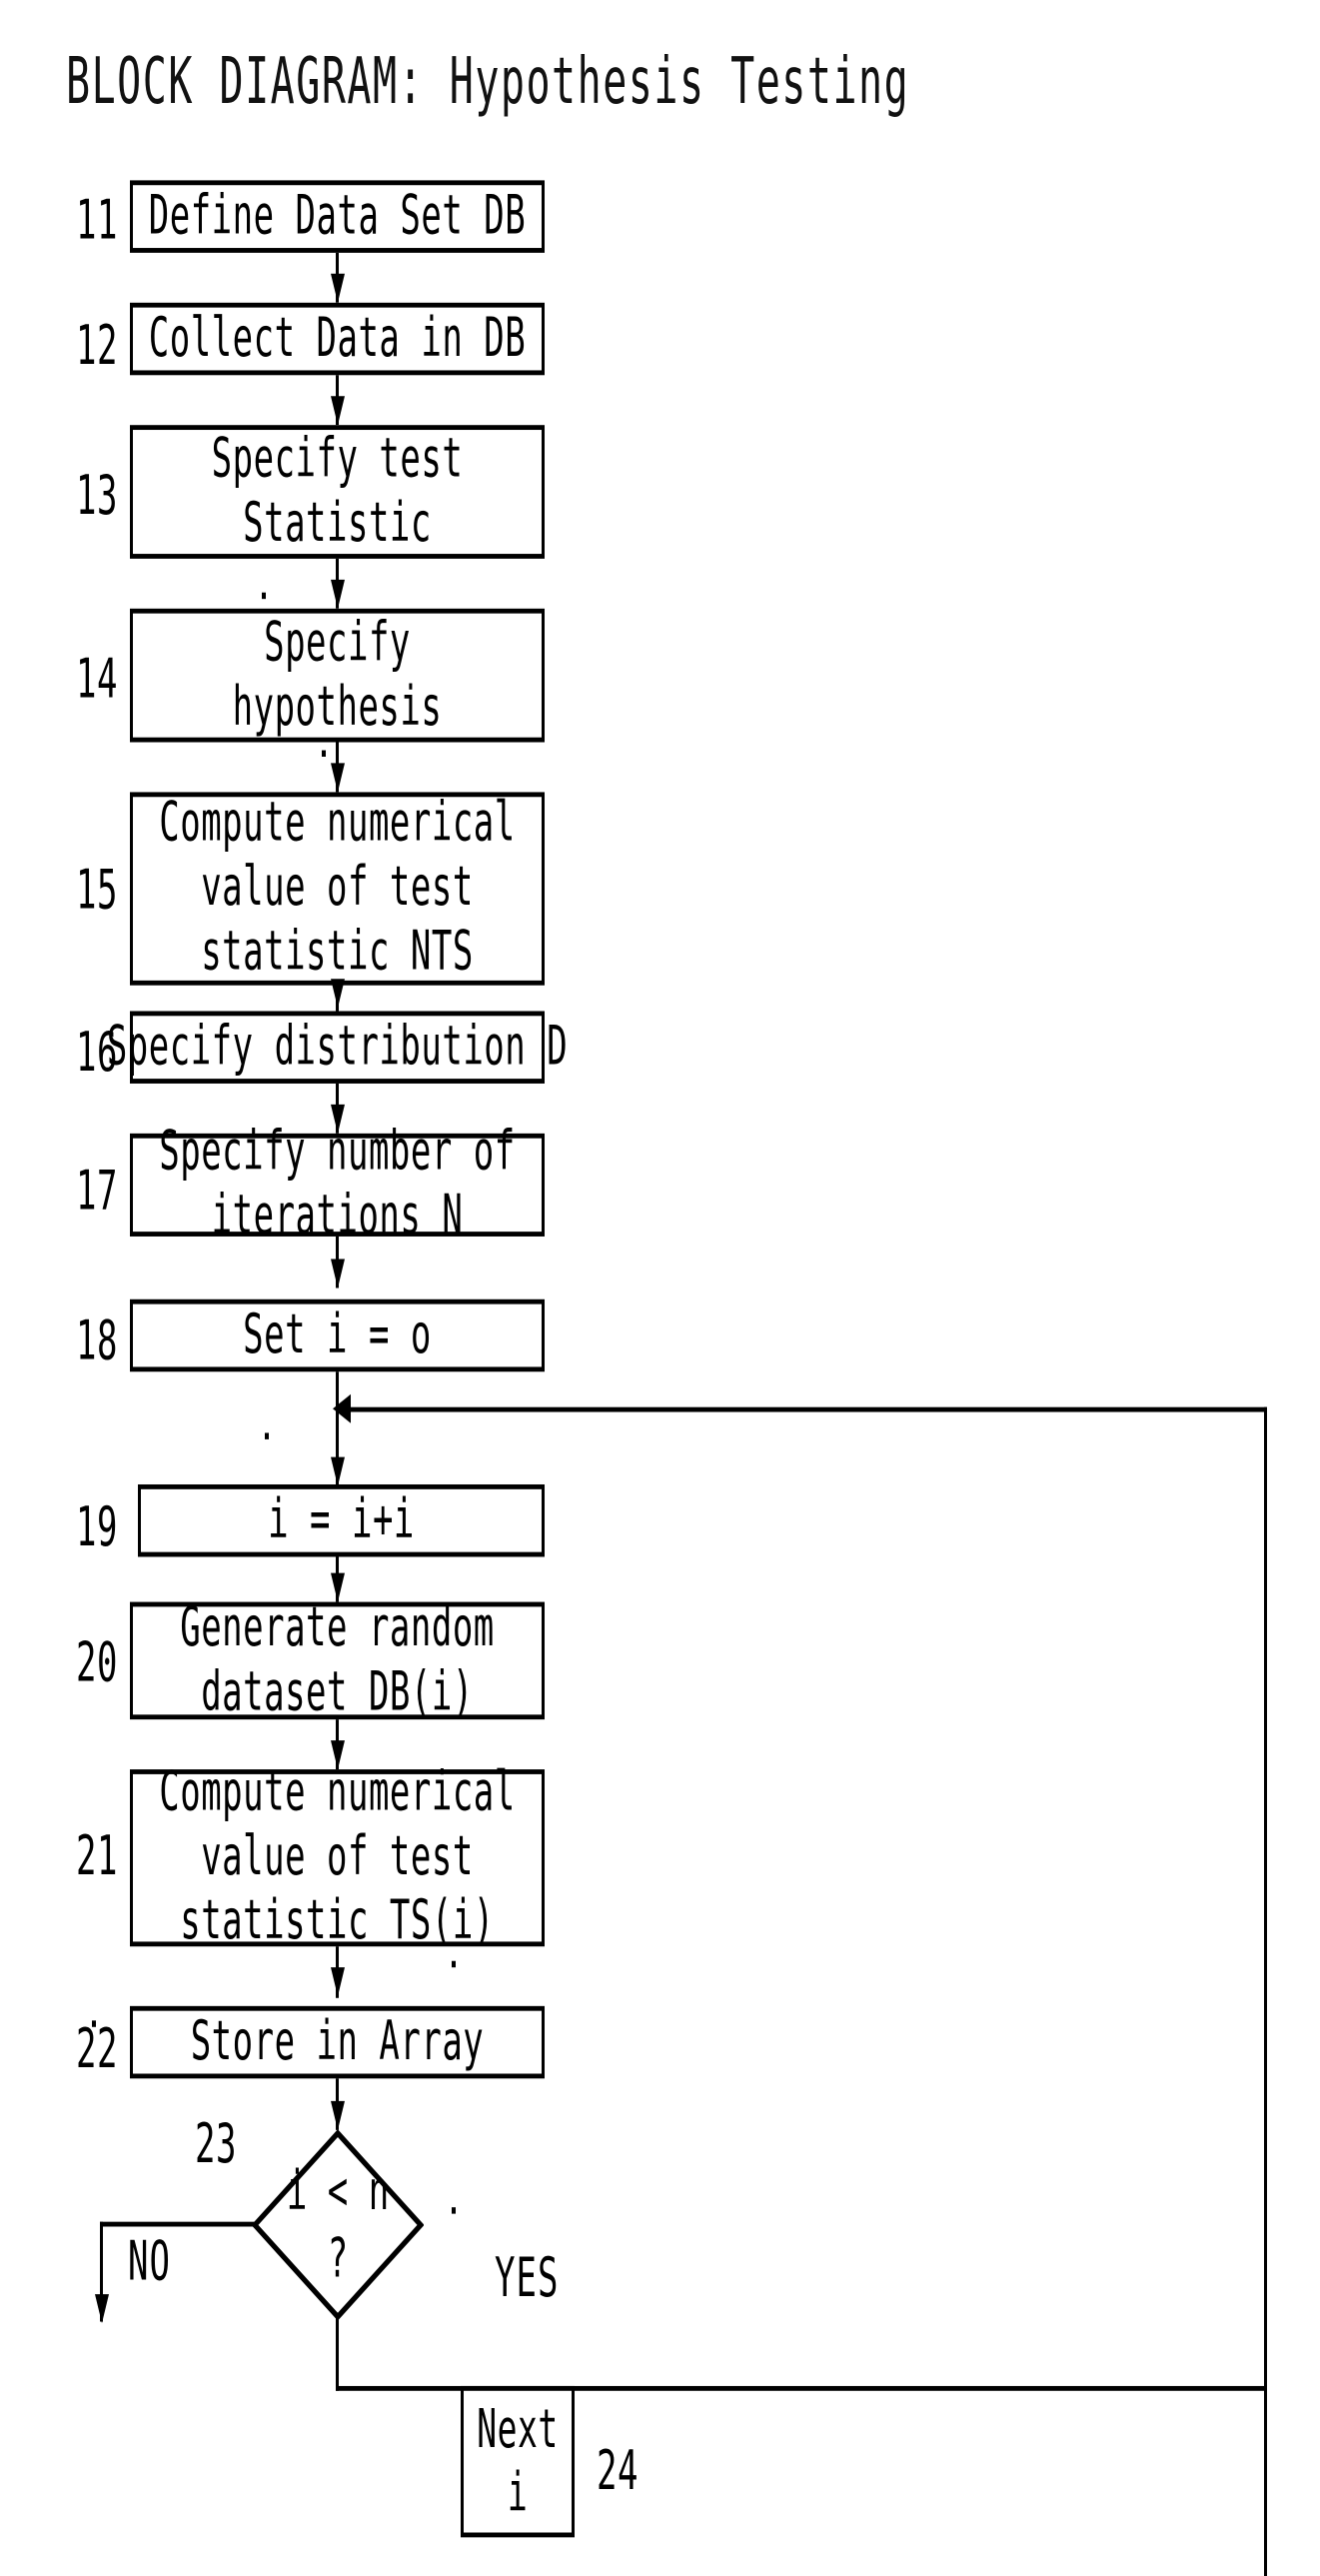 This screenshot has width=1320, height=2576. I want to click on process-box-19: i = i+i, so click(341, 1520).